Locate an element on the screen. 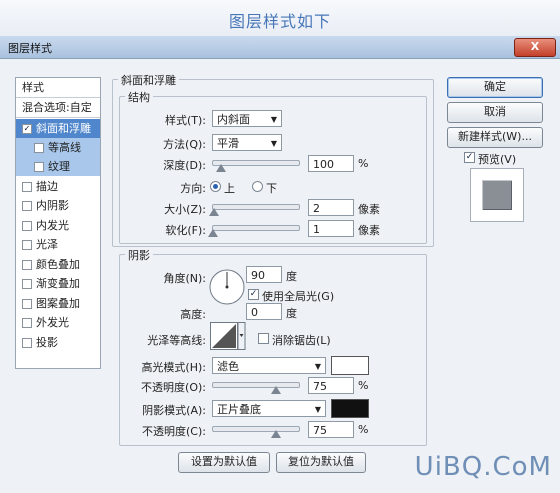 The width and height of the screenshot is (560, 493). checkbox-drop-shadow is located at coordinates (27, 343).